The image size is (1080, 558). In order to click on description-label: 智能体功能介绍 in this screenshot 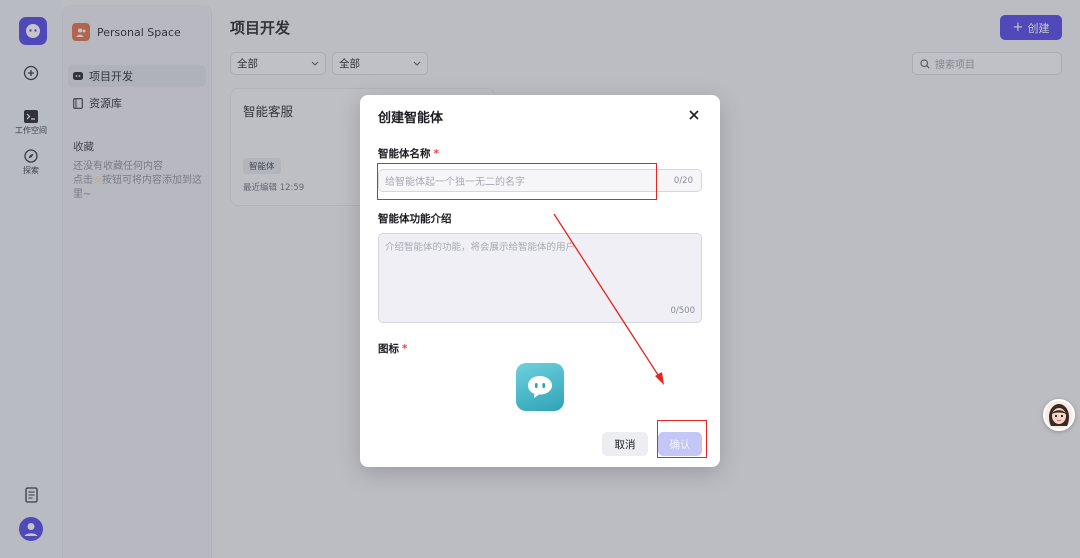, I will do `click(415, 219)`.